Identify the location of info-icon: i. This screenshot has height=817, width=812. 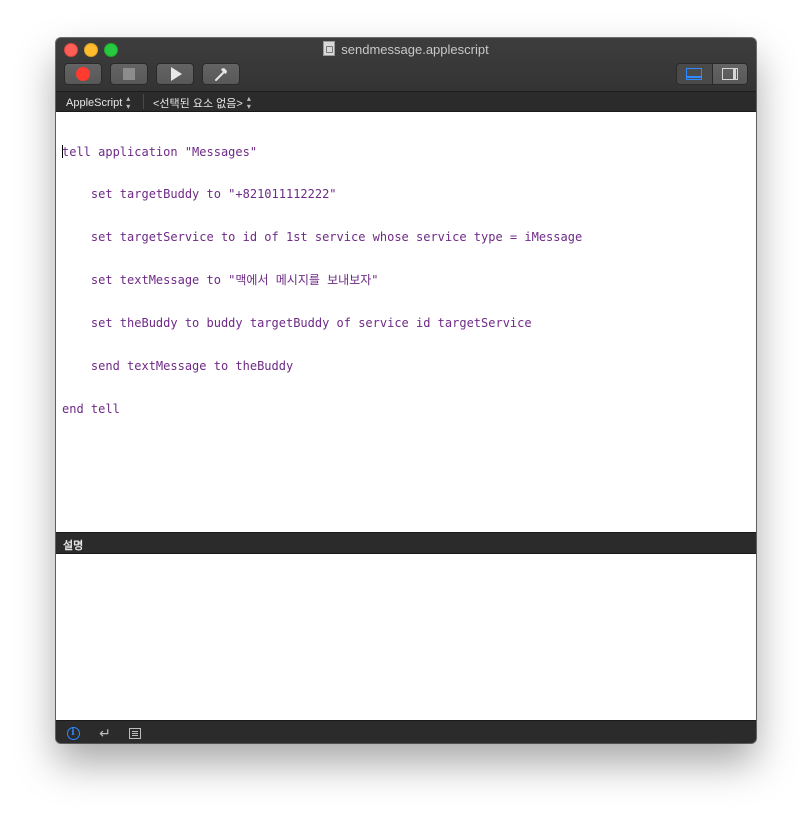
(73, 733).